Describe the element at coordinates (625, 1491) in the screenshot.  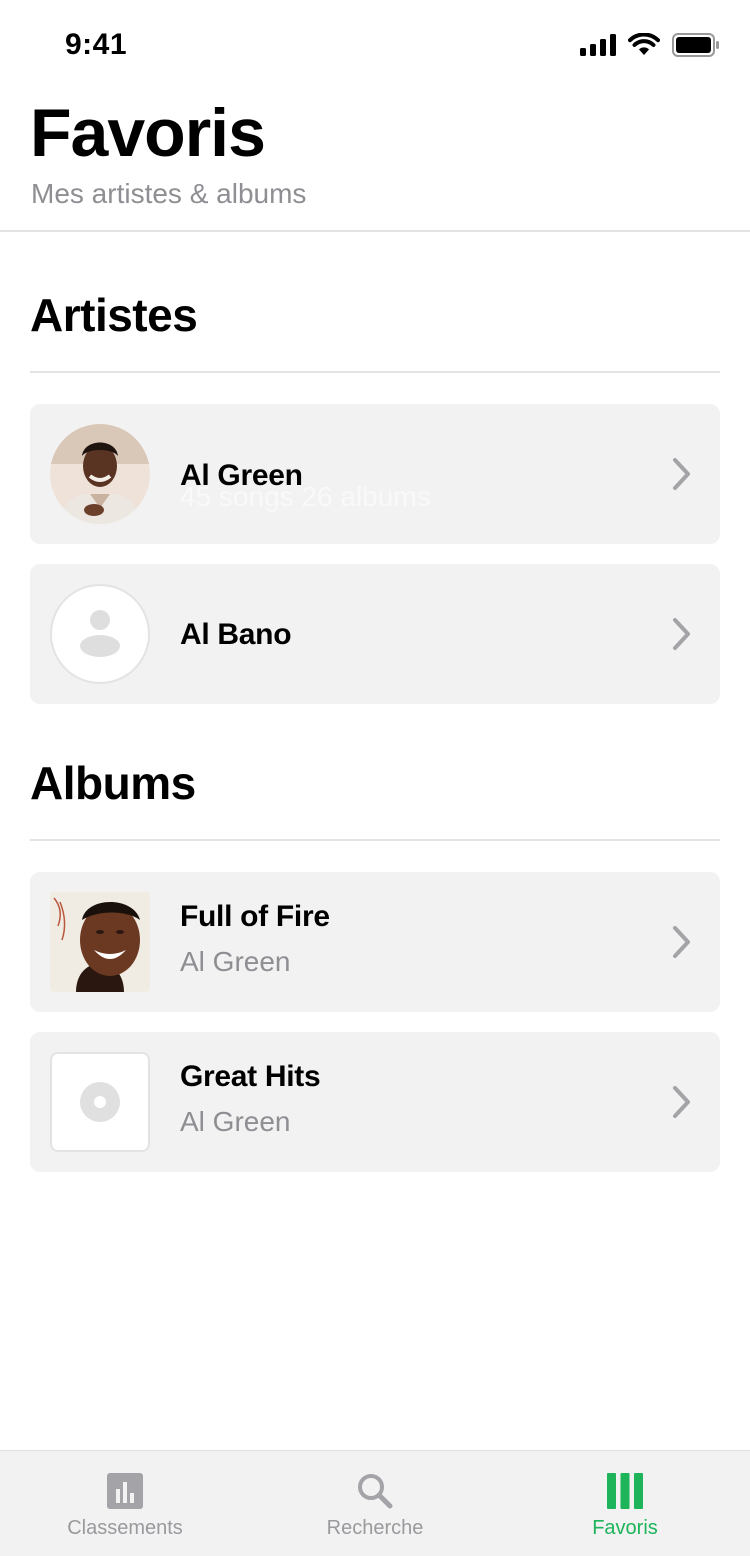
I see `library-icon` at that location.